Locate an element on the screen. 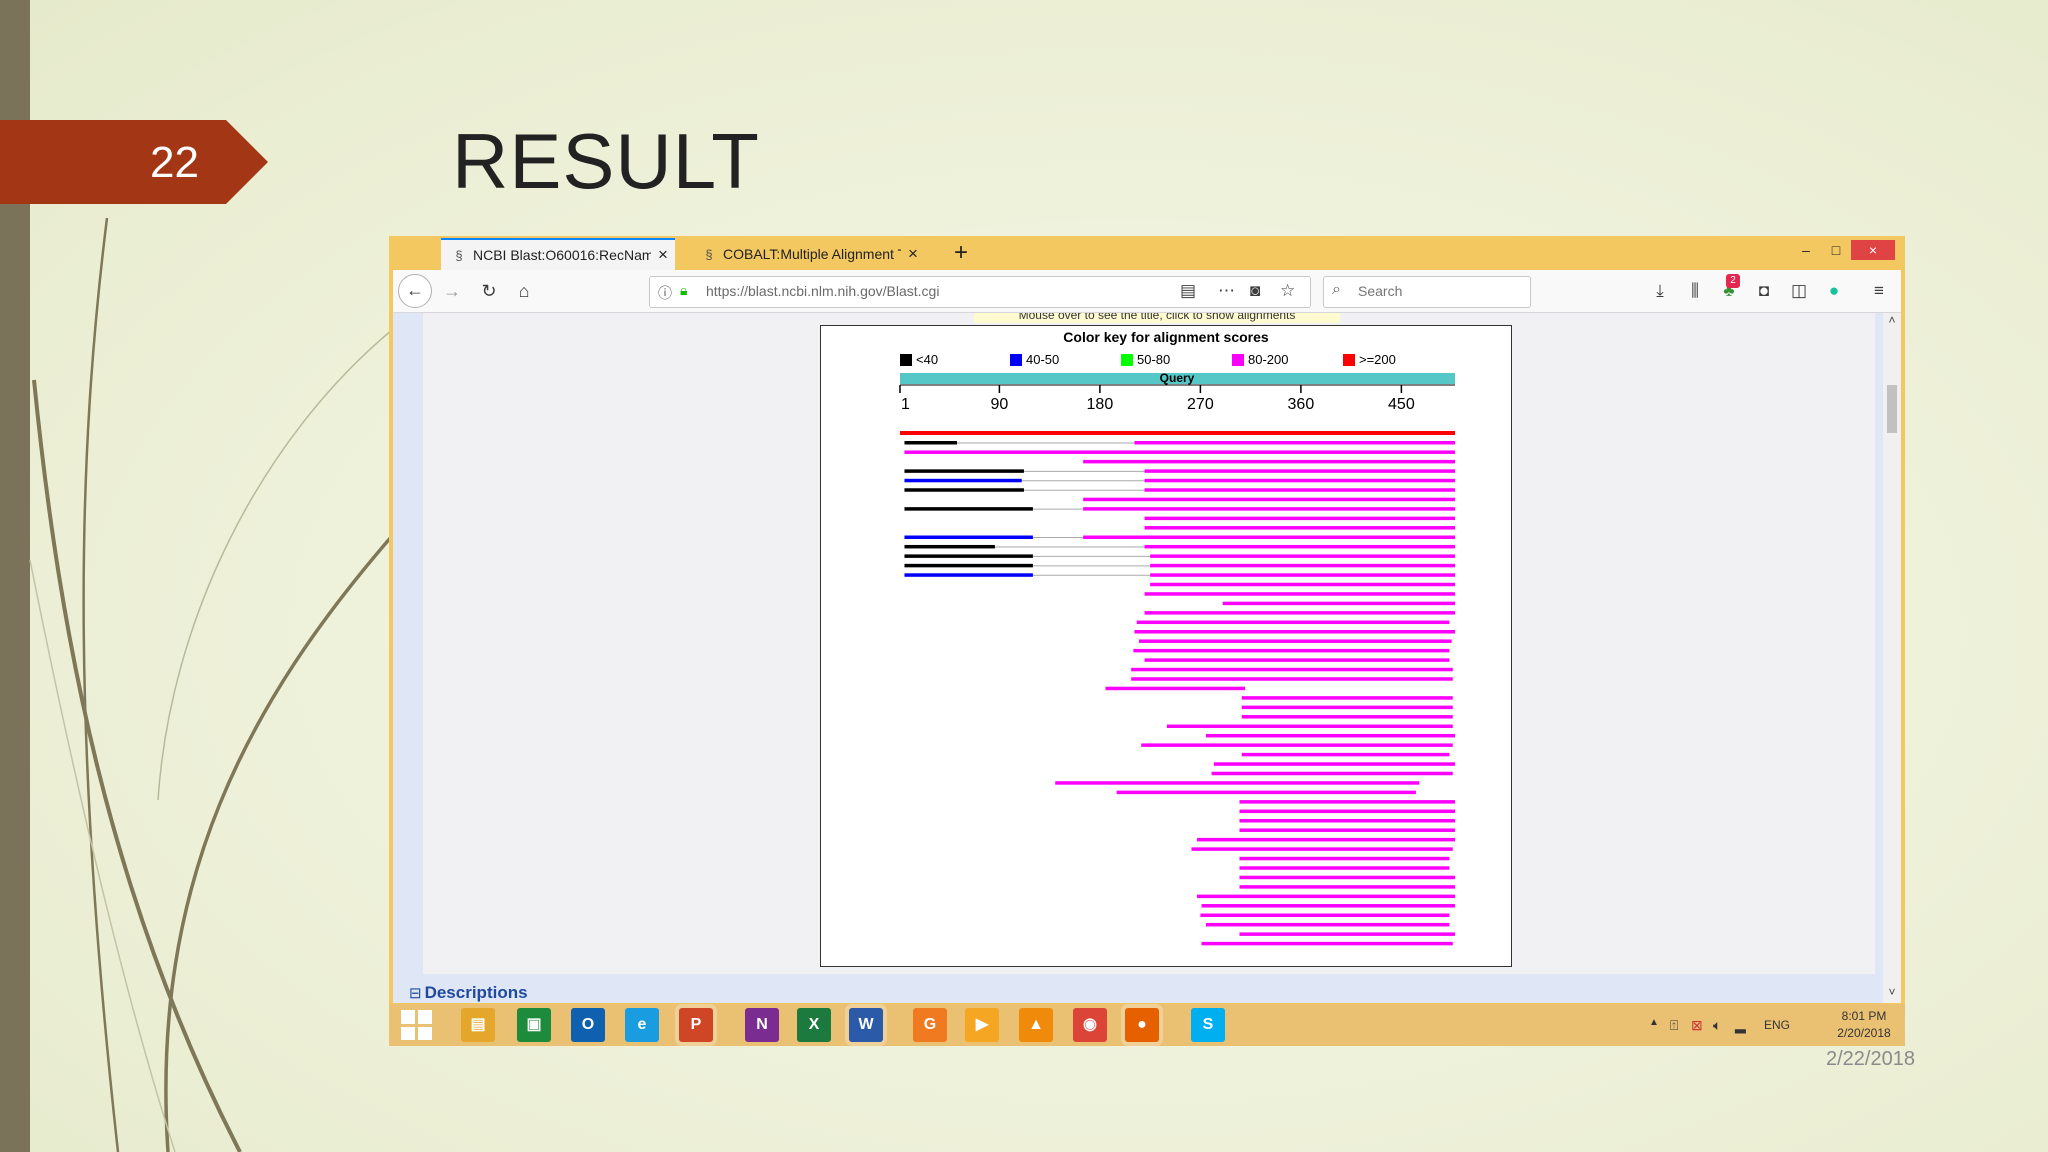  tab-ncbi-blast: § NCBI Blast:O60016:RecName: F × is located at coordinates (558, 254).